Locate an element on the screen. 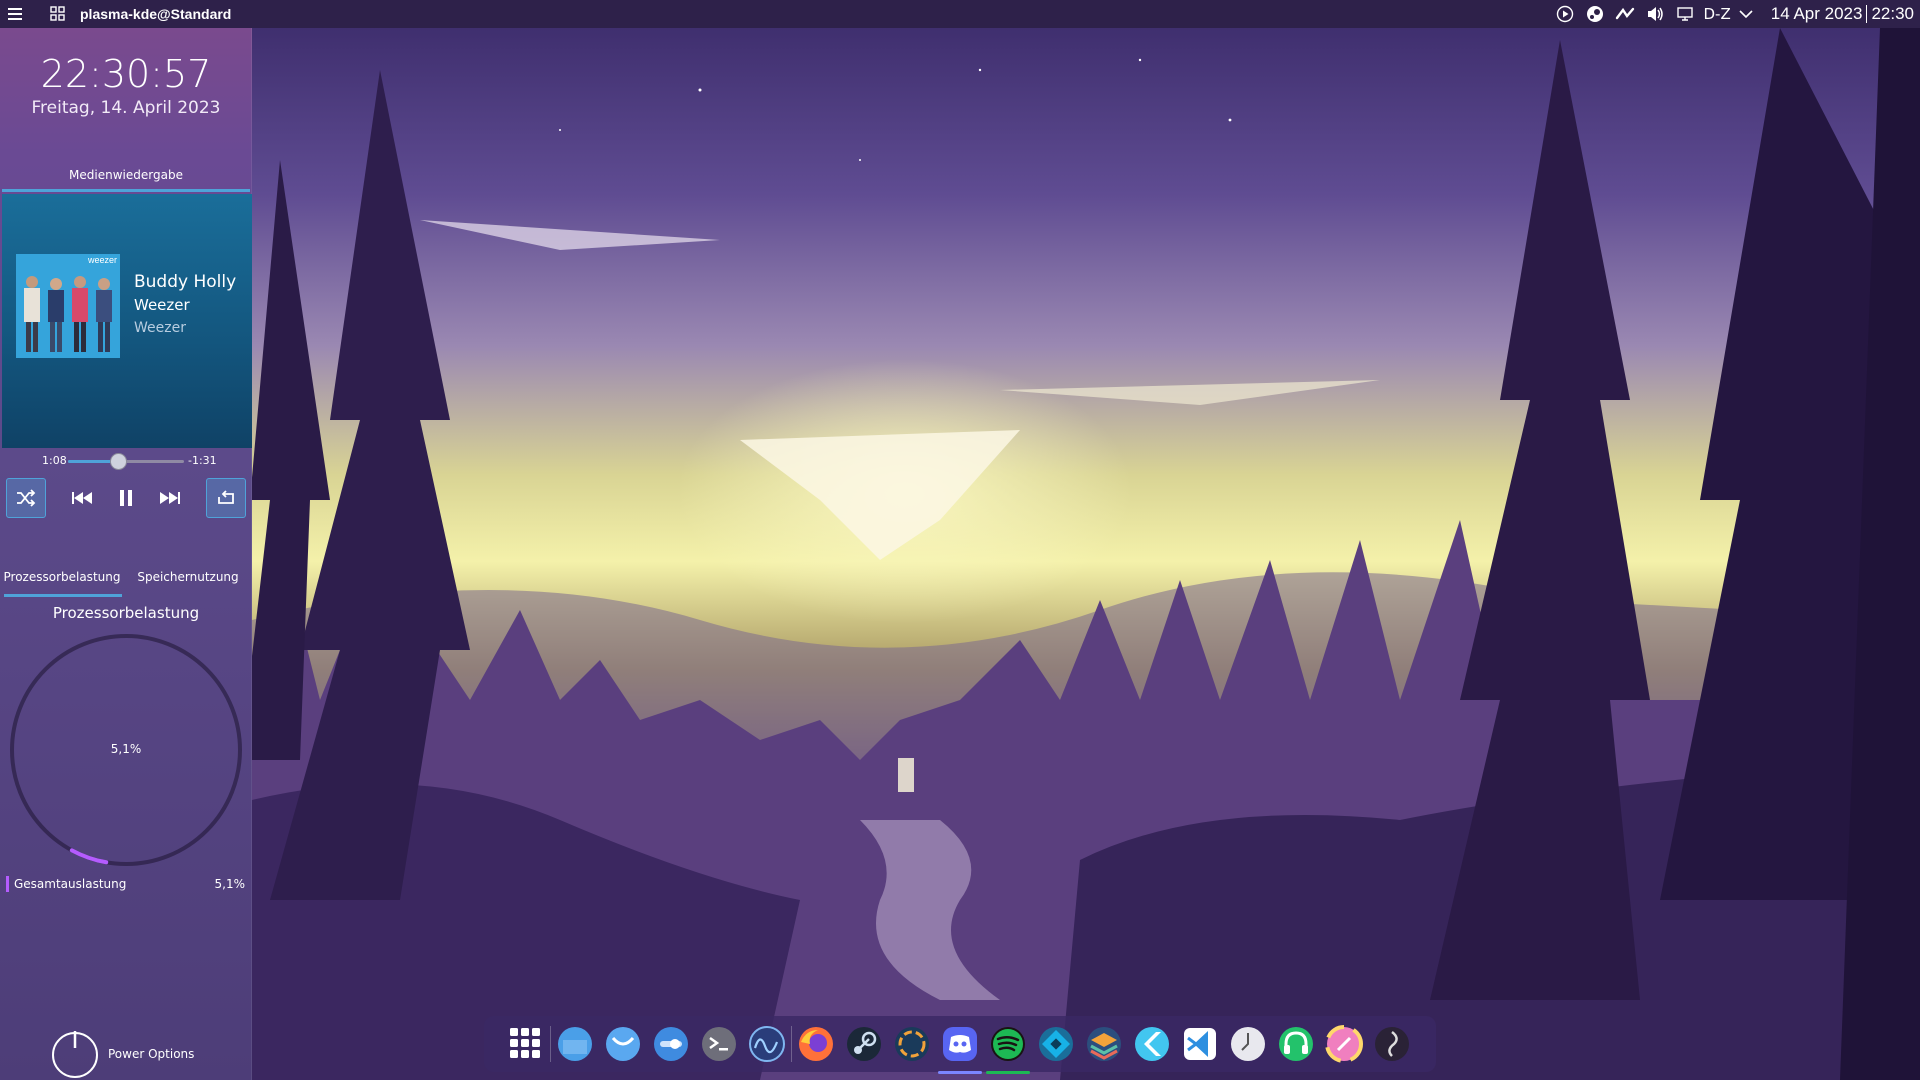  shuffle-button is located at coordinates (26, 498).